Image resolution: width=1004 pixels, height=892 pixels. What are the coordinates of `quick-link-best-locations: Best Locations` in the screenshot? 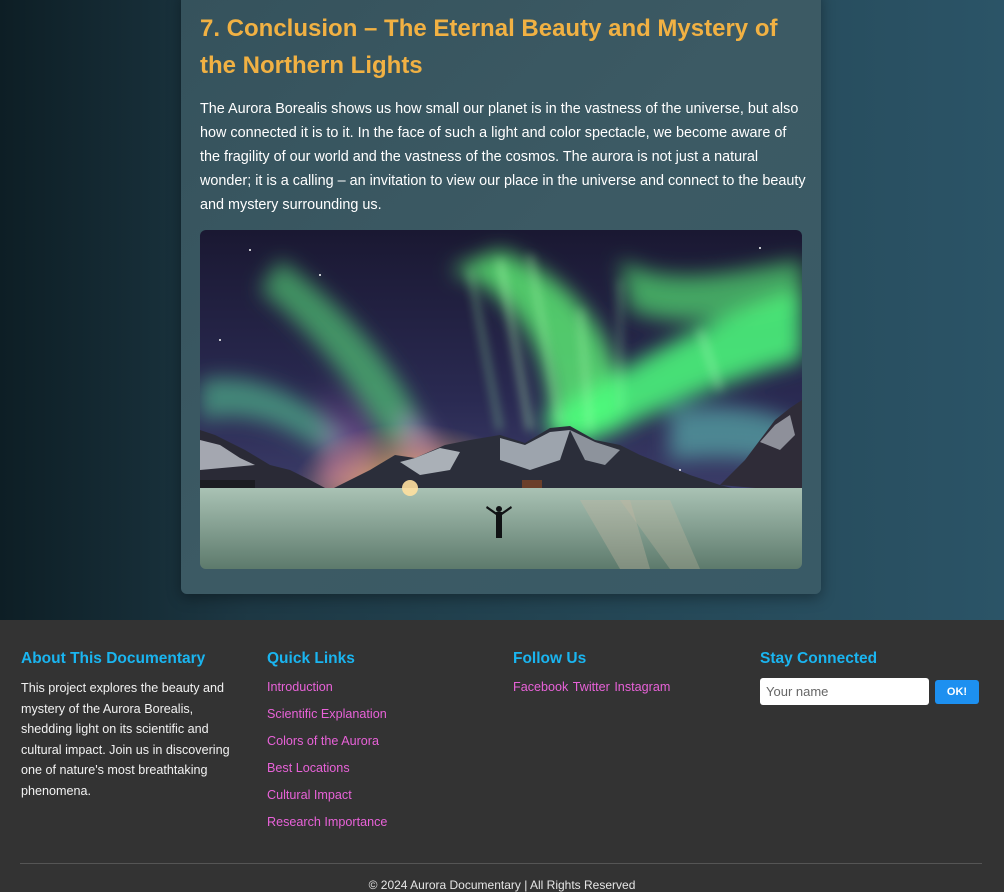 It's located at (377, 768).